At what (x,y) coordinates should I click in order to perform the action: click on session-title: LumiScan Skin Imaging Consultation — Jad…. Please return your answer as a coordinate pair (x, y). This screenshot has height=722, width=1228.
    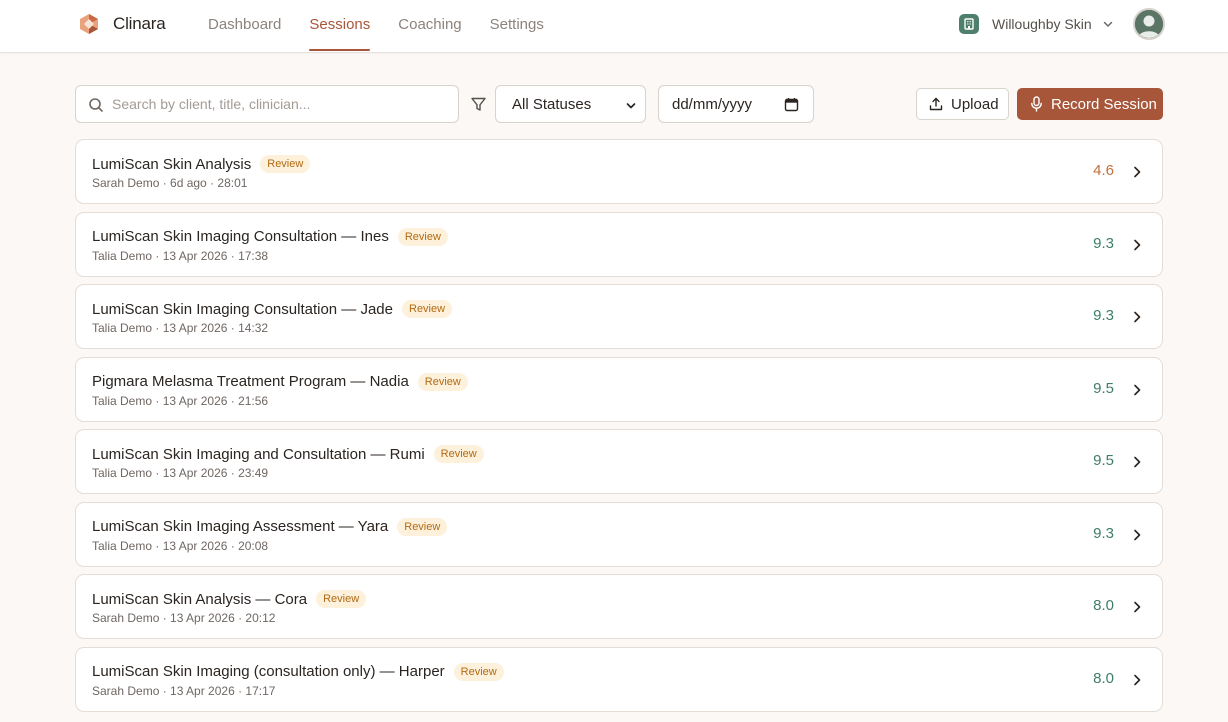
    Looking at the image, I should click on (242, 309).